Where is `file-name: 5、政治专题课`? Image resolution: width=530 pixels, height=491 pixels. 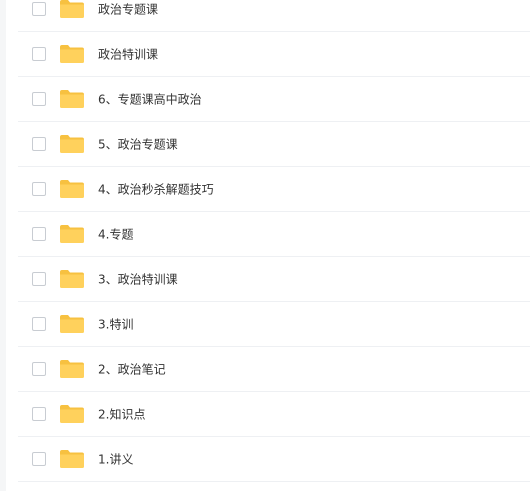 file-name: 5、政治专题课 is located at coordinates (138, 144).